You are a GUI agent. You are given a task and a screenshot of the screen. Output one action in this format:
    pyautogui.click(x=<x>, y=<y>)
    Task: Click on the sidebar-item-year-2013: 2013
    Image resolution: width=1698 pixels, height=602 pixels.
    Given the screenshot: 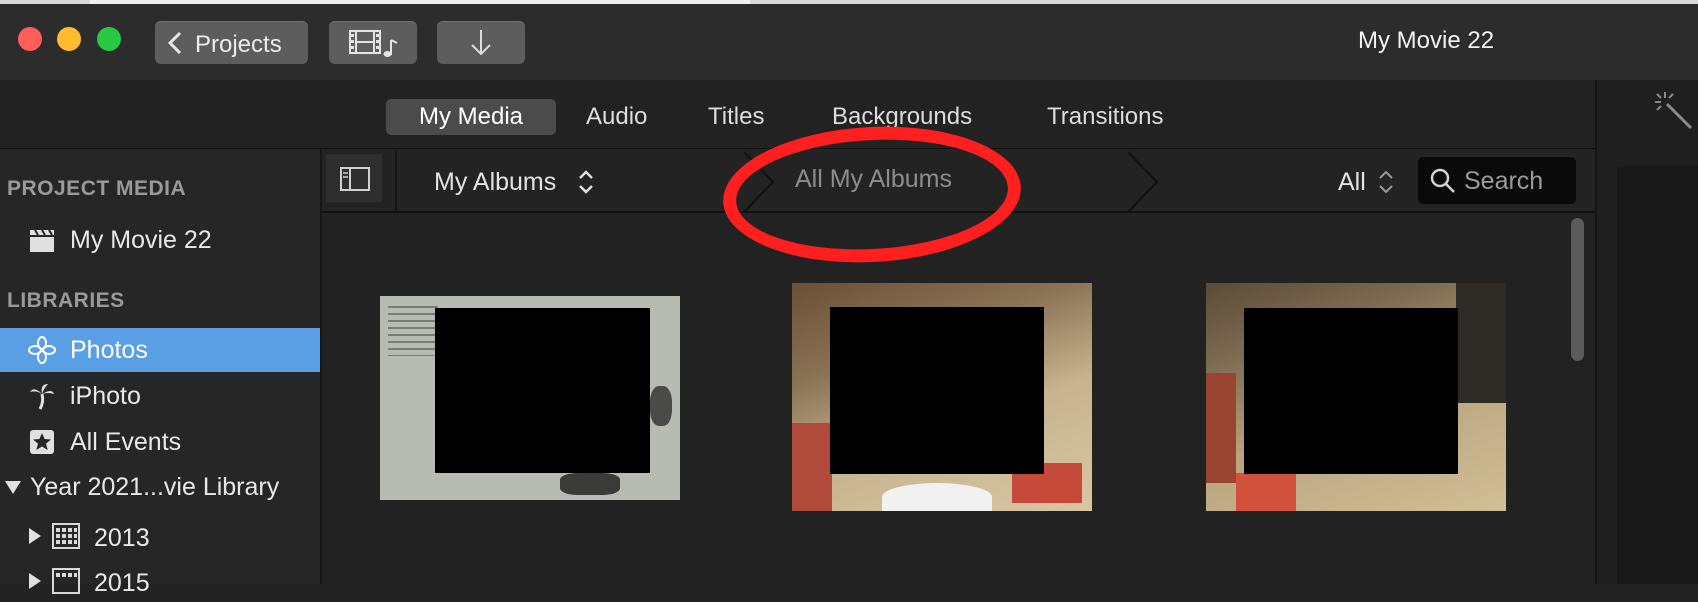 What is the action you would take?
    pyautogui.click(x=160, y=536)
    